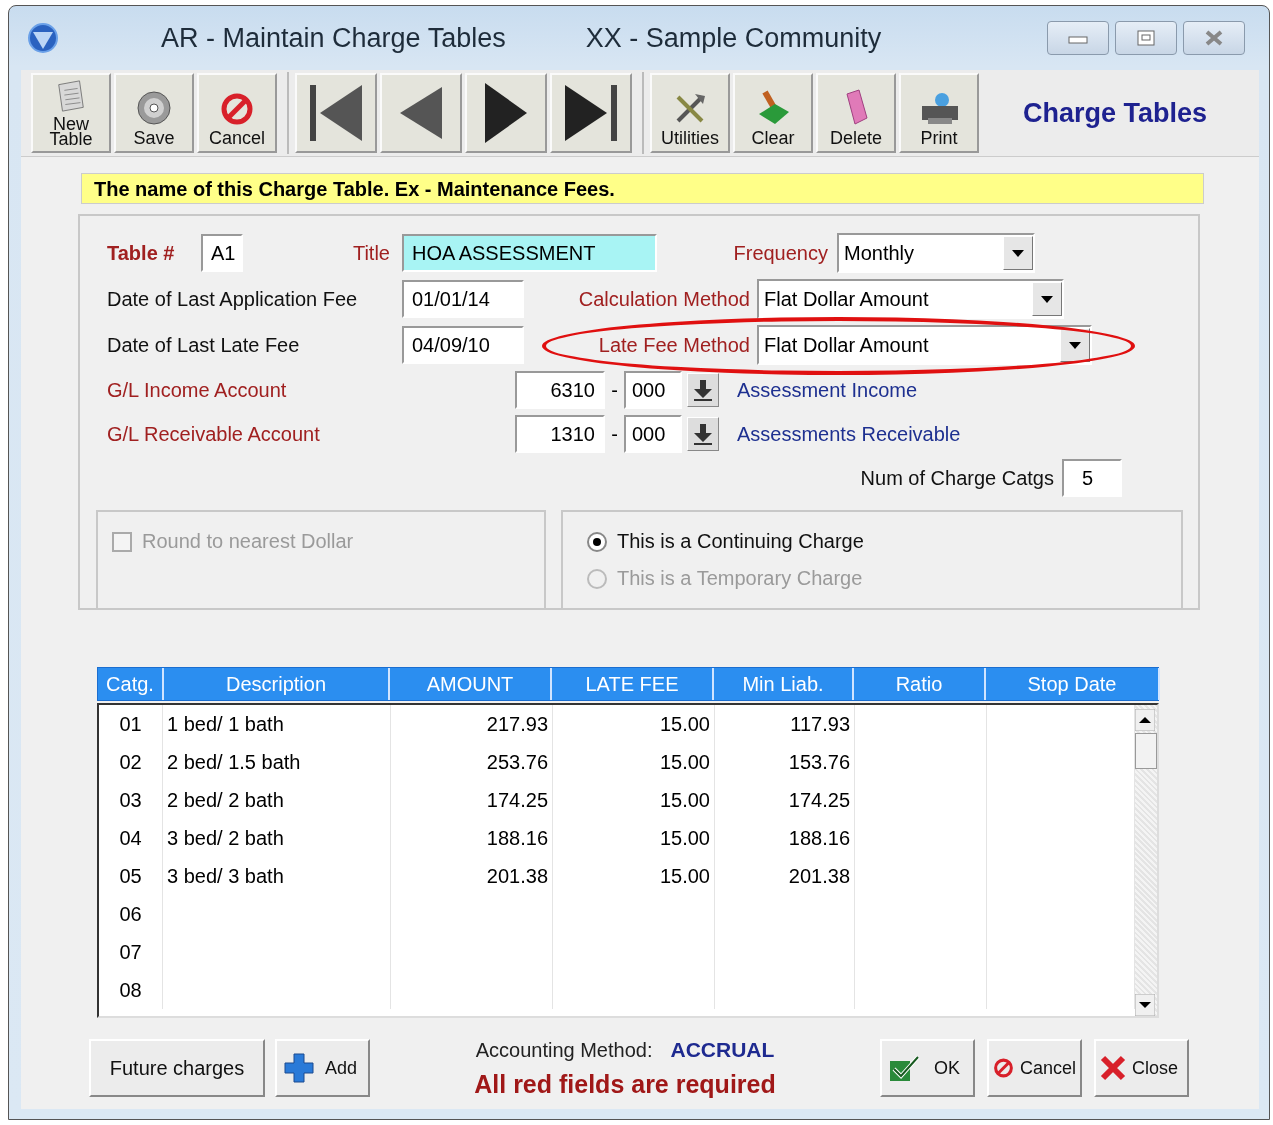  I want to click on field-label: Late Fee Method, so click(673, 345).